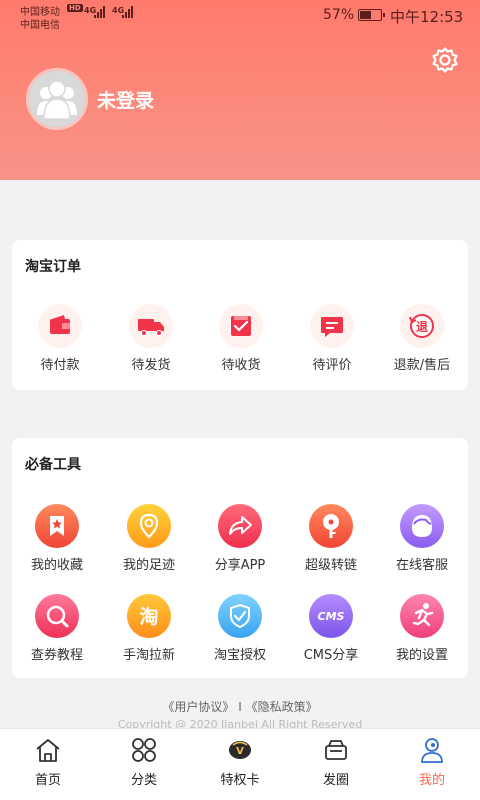 This screenshot has width=480, height=800. I want to click on tool-coupon-tutorial: 查券教程, so click(57, 628).